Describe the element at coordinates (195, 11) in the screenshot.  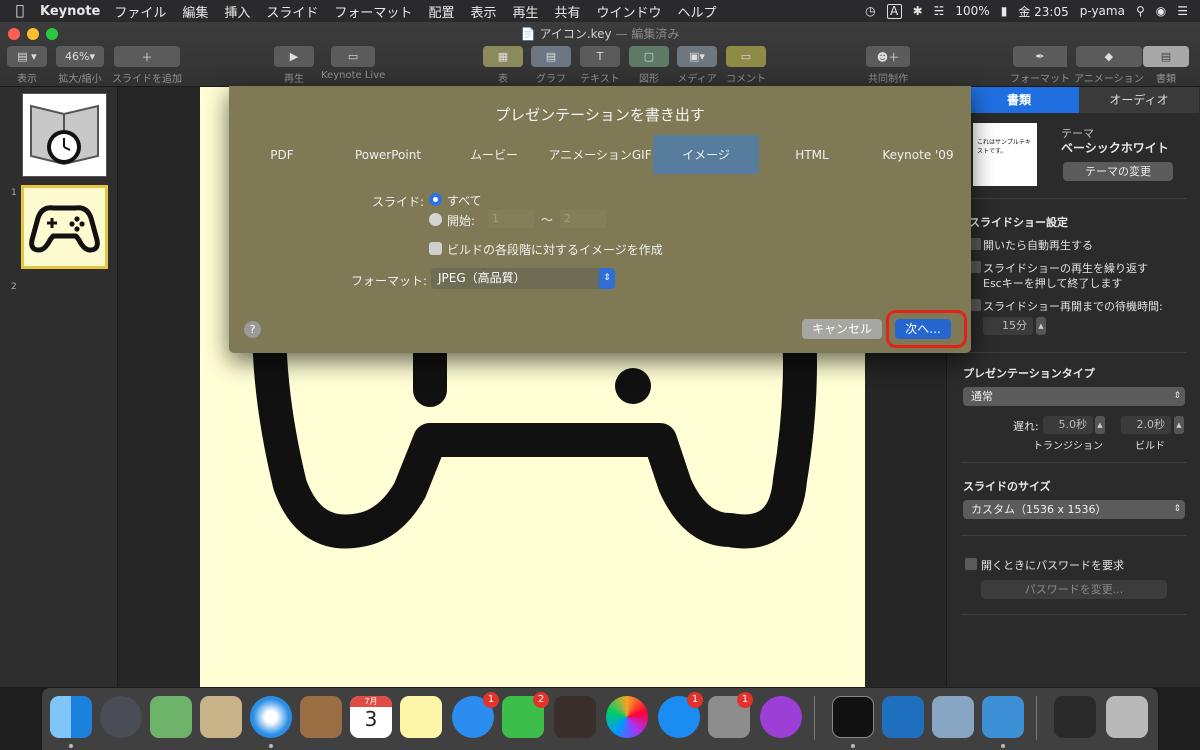
I see `menu-edit: 編集` at that location.